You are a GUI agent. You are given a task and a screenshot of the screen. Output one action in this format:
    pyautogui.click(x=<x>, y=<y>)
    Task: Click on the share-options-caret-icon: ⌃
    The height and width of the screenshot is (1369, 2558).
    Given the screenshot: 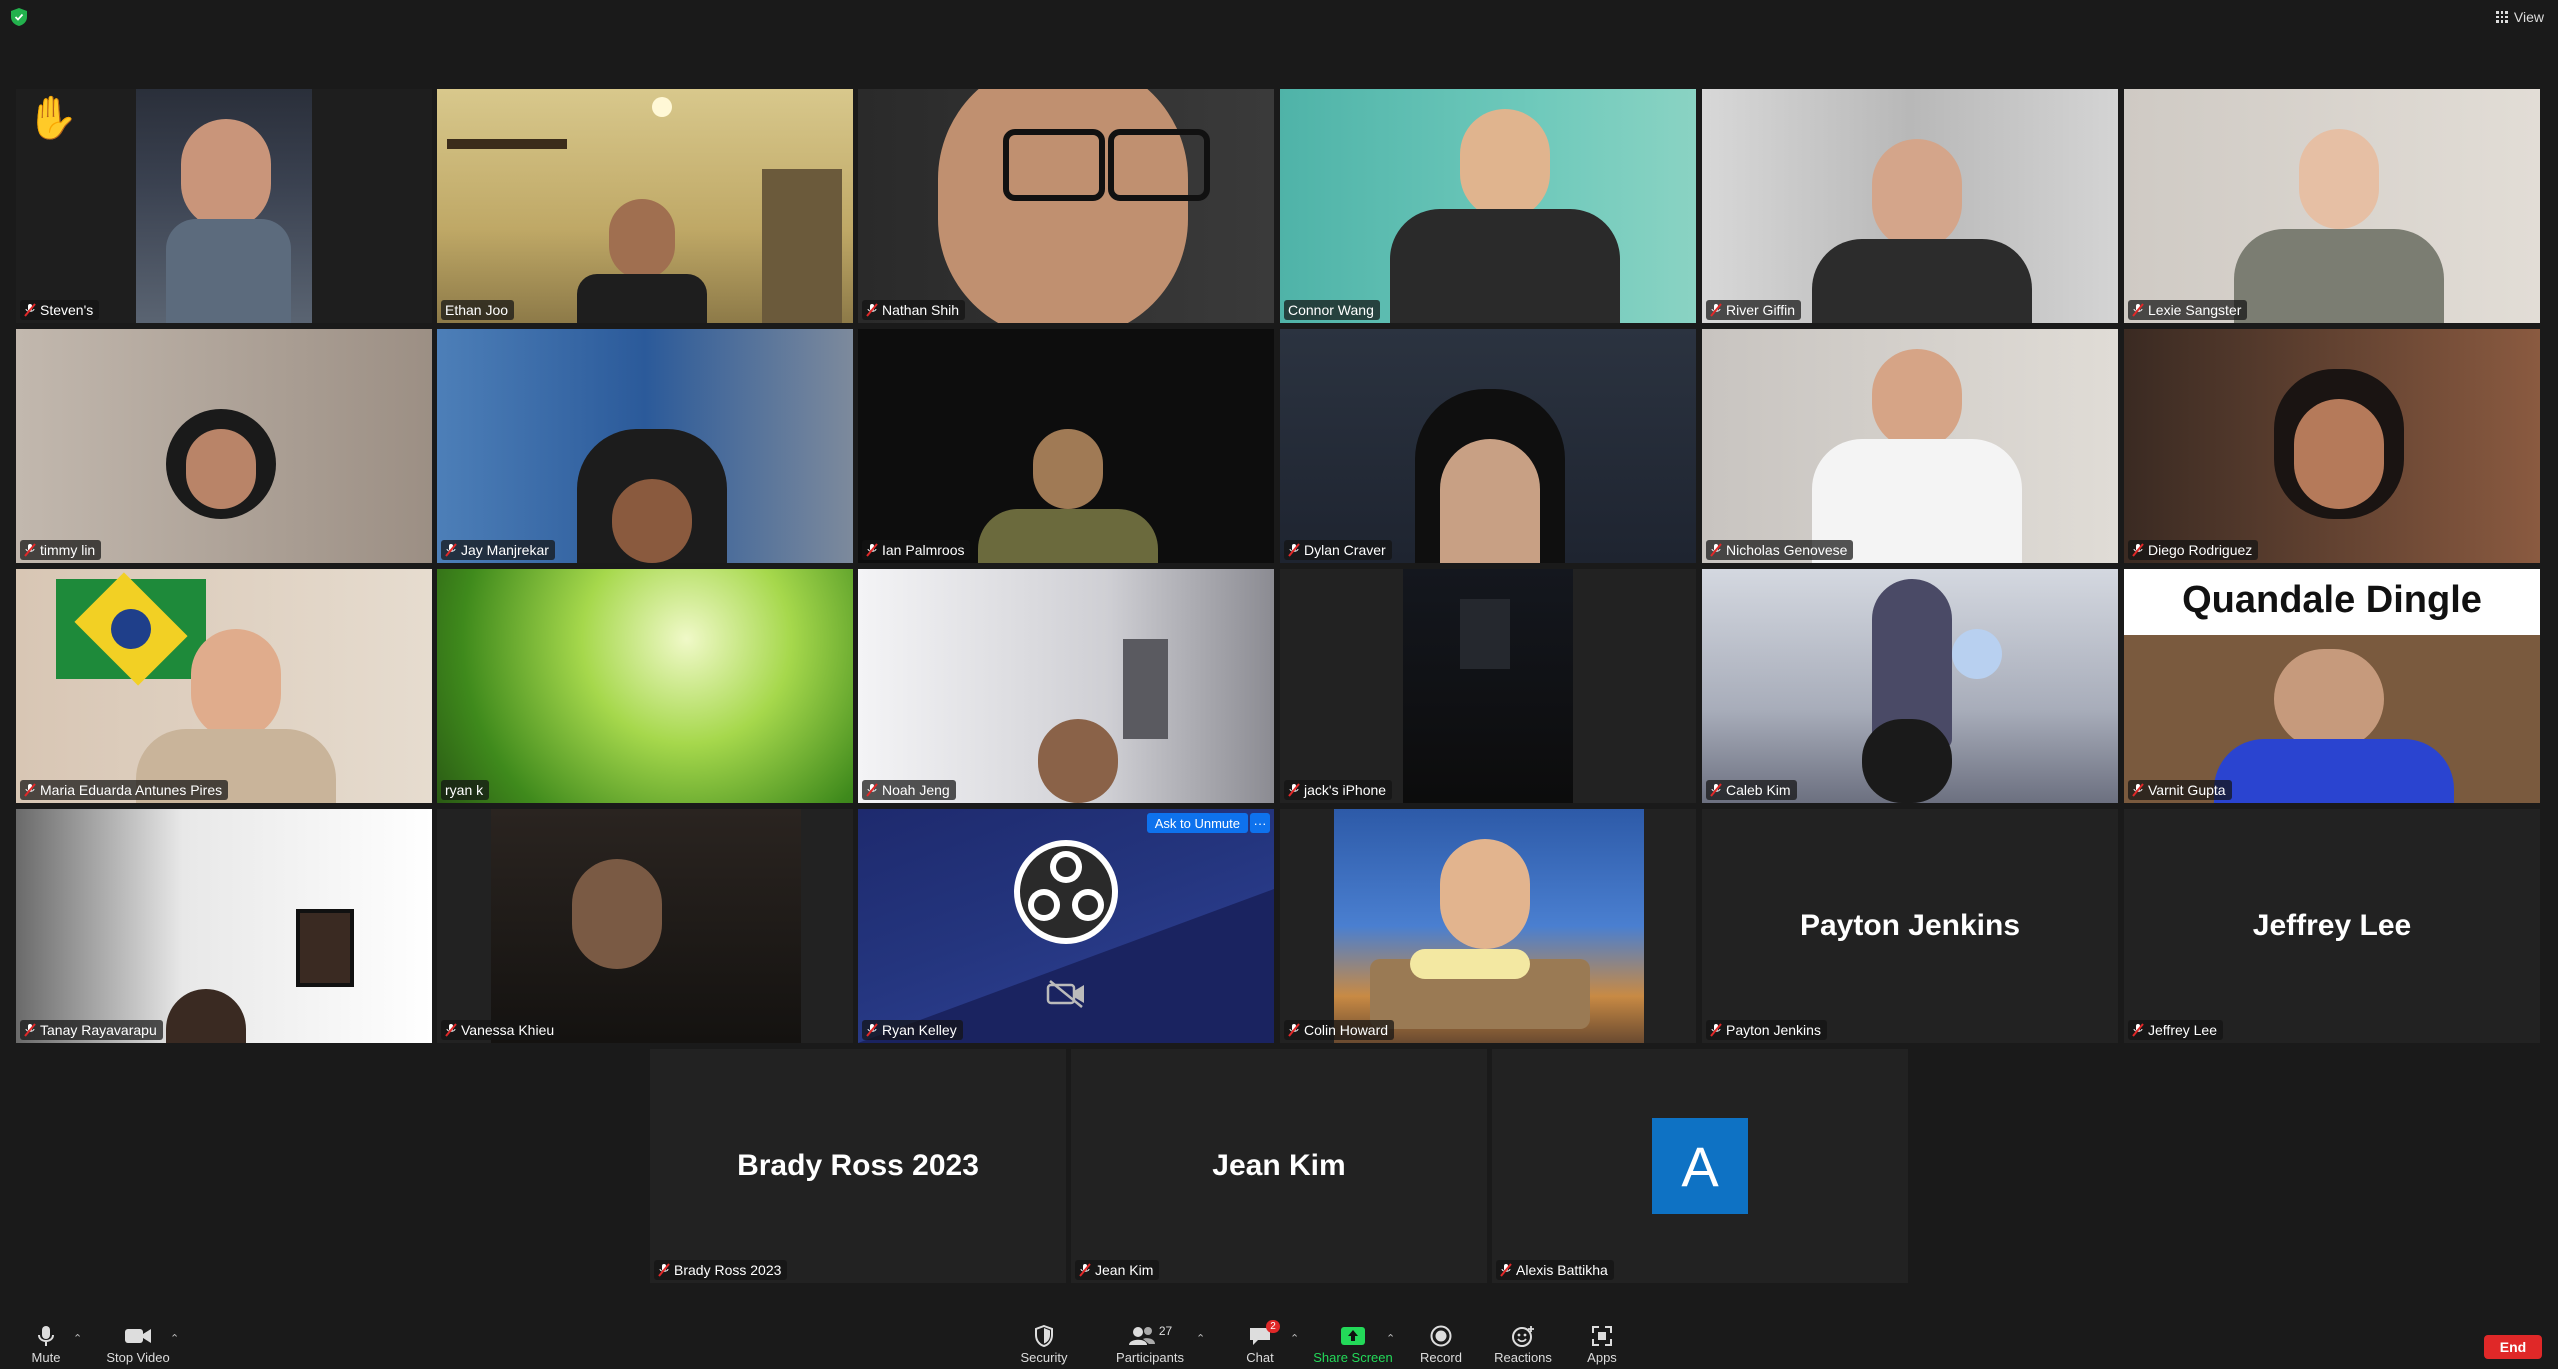 What is the action you would take?
    pyautogui.click(x=1390, y=1338)
    